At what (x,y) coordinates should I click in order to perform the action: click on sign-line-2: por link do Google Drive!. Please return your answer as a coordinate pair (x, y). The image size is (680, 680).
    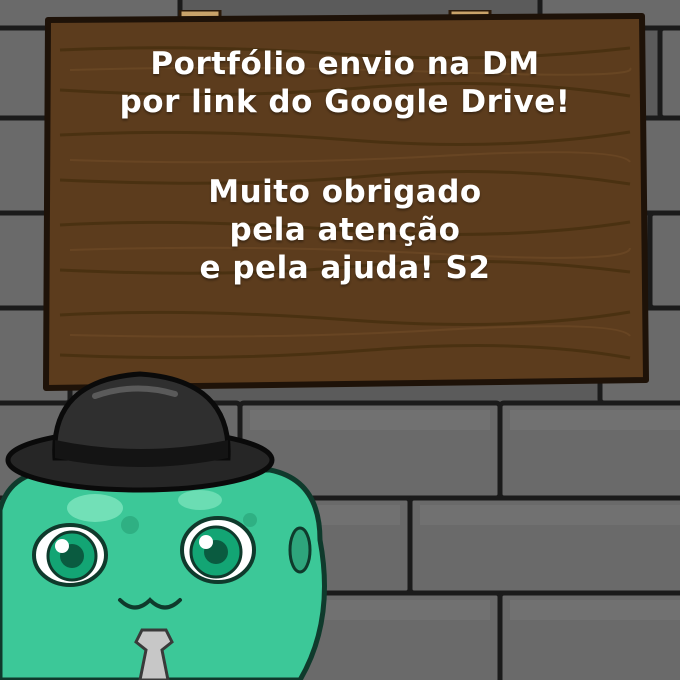
    Looking at the image, I should click on (345, 102).